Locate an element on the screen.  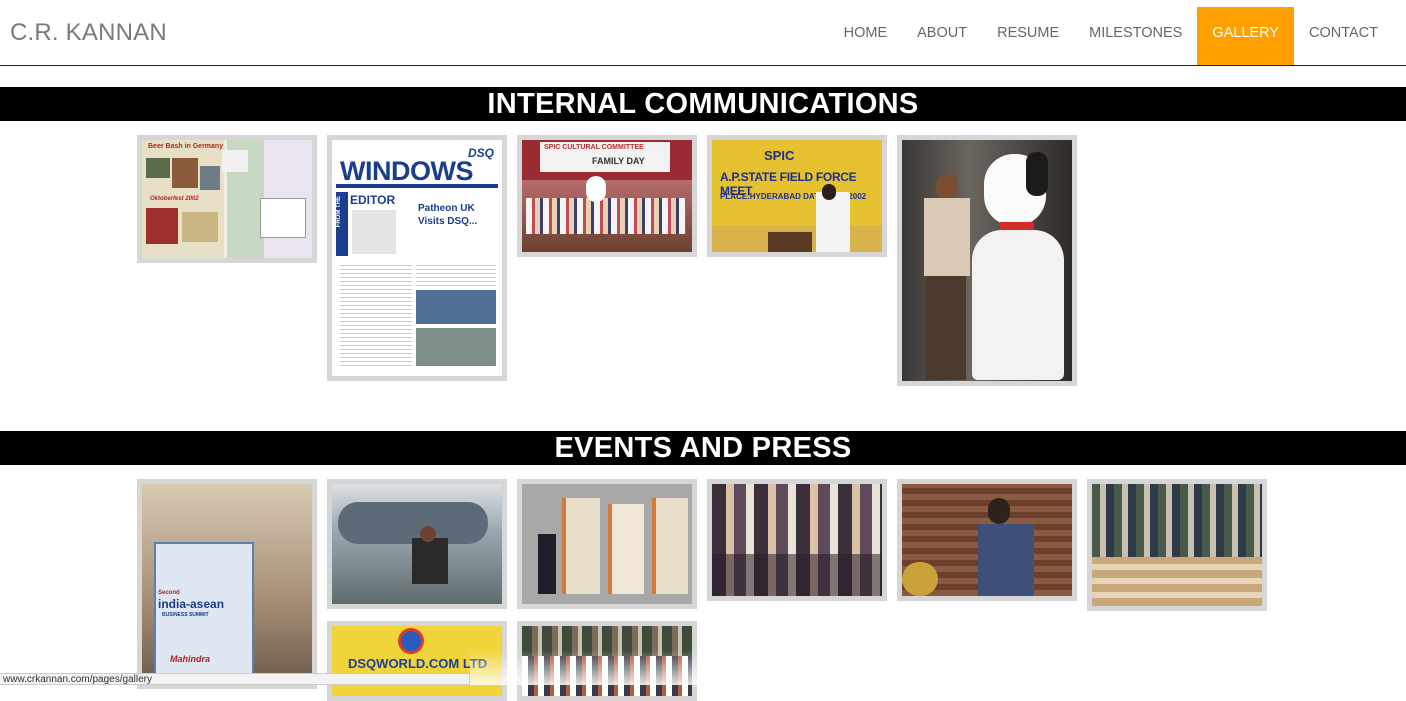
speaker-podium-image is located at coordinates (987, 540).